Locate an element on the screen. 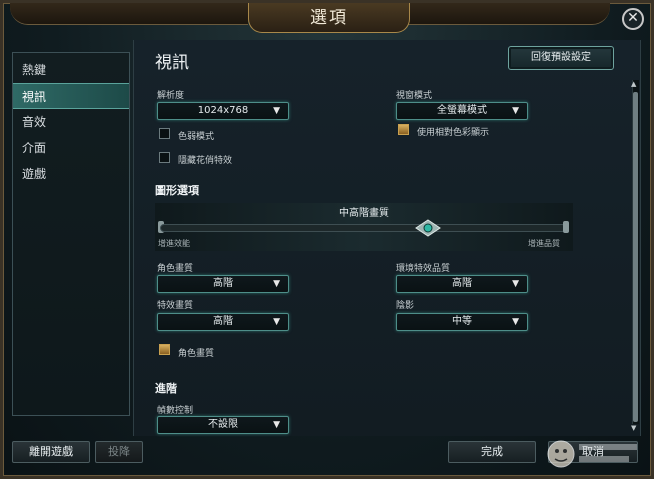 Image resolution: width=654 pixels, height=479 pixels. resolution-select: 1024x768 ▼ is located at coordinates (223, 111).